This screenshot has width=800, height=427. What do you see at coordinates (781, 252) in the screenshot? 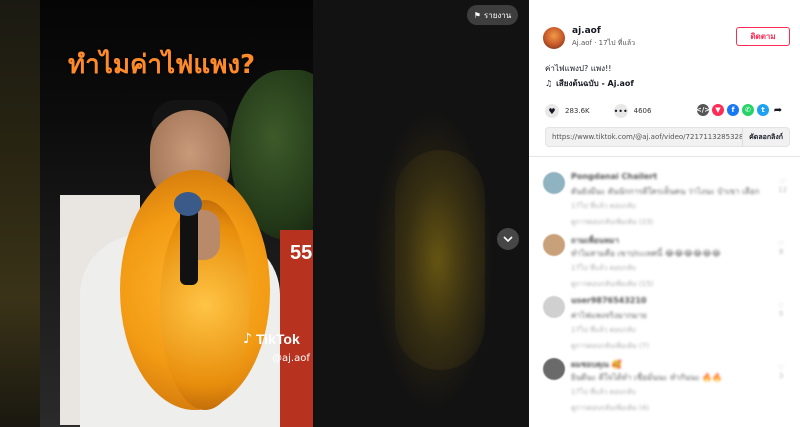
I see `comment-like-count: 8` at bounding box center [781, 252].